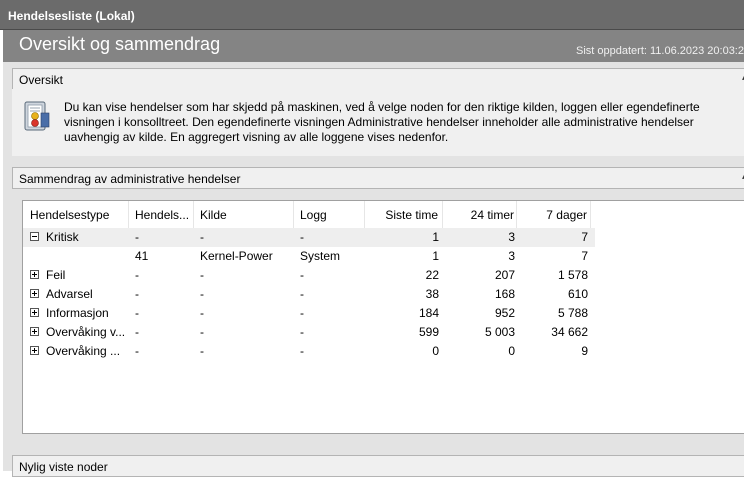 The image size is (744, 477). Describe the element at coordinates (62, 237) in the screenshot. I see `cell-event-type: Kritisk` at that location.